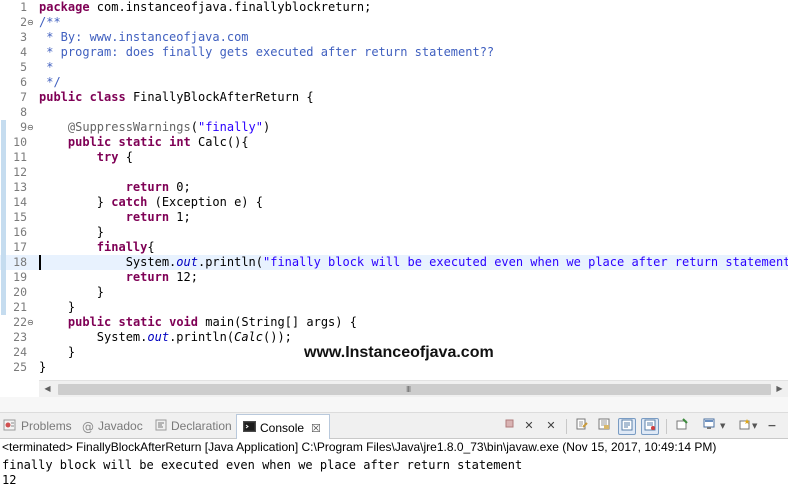  I want to click on code-token: Calc(){, so click(219, 142).